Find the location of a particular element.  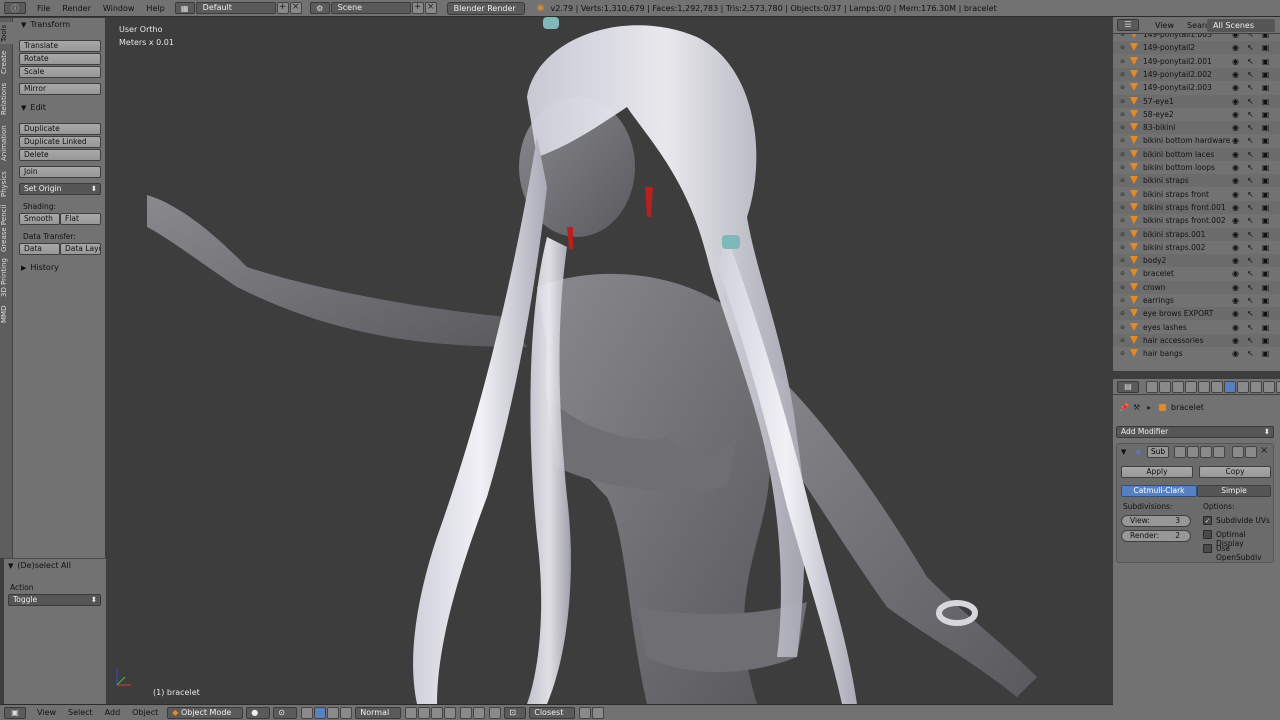

modifiers-tab-icon is located at coordinates (1230, 387).